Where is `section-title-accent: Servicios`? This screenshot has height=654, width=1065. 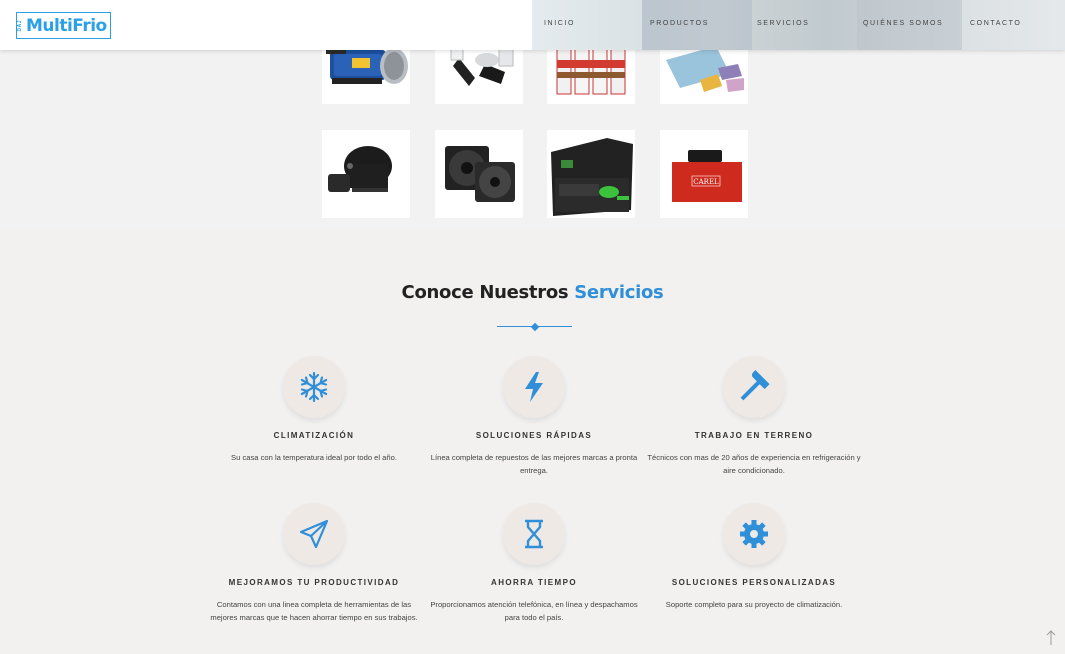
section-title-accent: Servicios is located at coordinates (619, 292).